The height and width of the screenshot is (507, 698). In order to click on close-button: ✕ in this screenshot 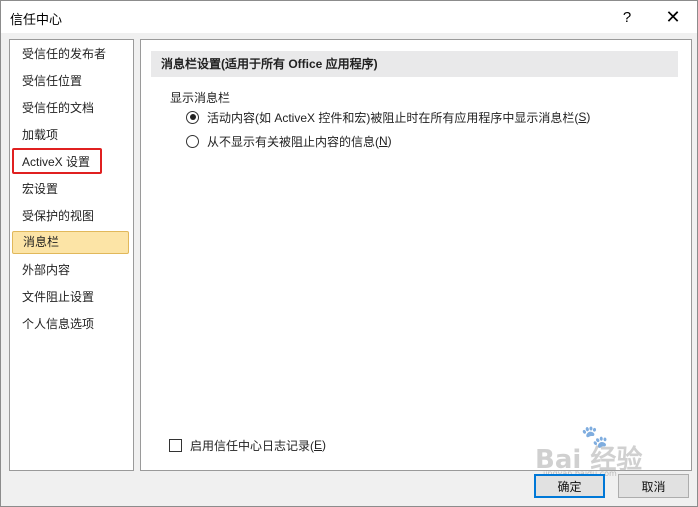, I will do `click(673, 17)`.